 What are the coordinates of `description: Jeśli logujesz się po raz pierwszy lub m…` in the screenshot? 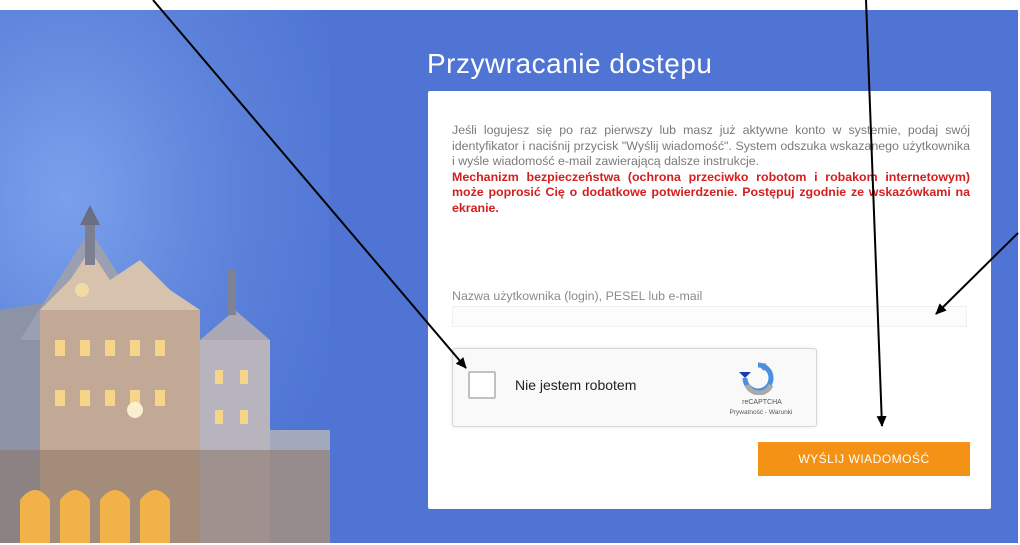 It's located at (711, 169).